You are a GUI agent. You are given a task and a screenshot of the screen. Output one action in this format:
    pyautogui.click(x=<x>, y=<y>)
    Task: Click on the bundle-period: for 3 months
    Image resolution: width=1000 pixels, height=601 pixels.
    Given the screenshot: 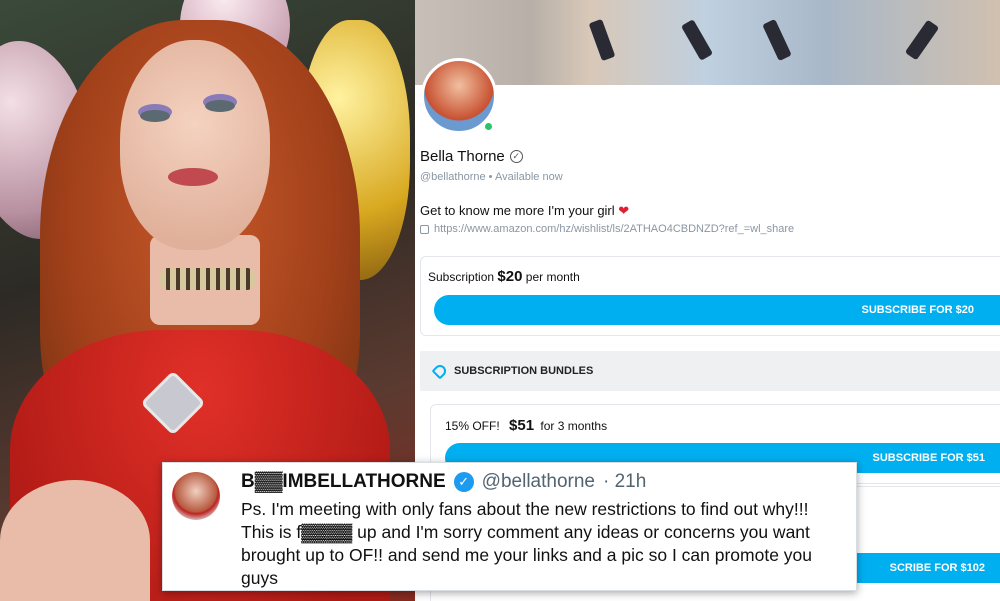 What is the action you would take?
    pyautogui.click(x=574, y=426)
    